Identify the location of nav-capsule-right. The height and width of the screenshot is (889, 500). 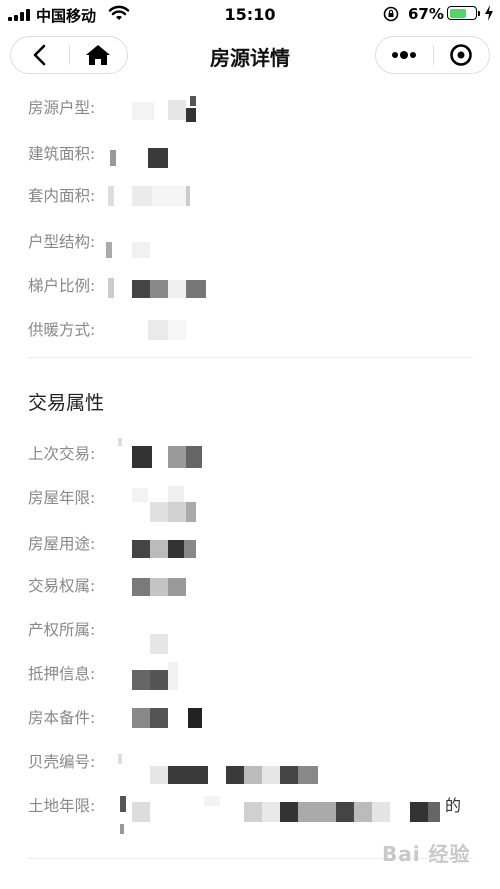
(432, 55).